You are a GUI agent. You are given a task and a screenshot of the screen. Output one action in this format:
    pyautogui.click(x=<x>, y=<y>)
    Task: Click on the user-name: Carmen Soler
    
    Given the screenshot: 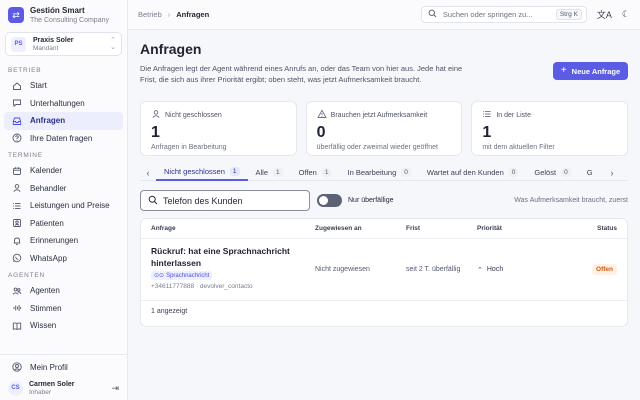 What is the action you would take?
    pyautogui.click(x=52, y=384)
    